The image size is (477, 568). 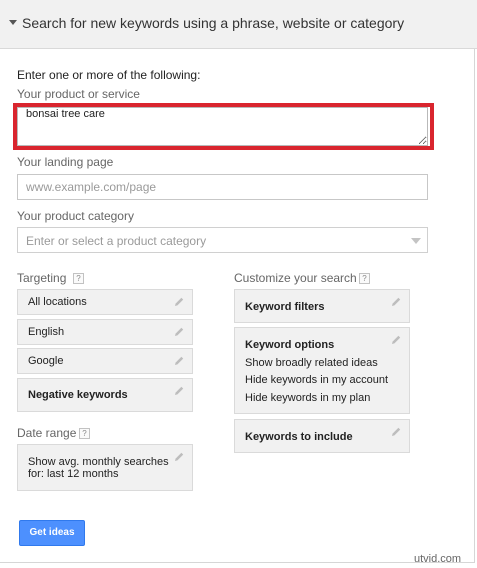 I want to click on product-input, so click(x=222, y=126).